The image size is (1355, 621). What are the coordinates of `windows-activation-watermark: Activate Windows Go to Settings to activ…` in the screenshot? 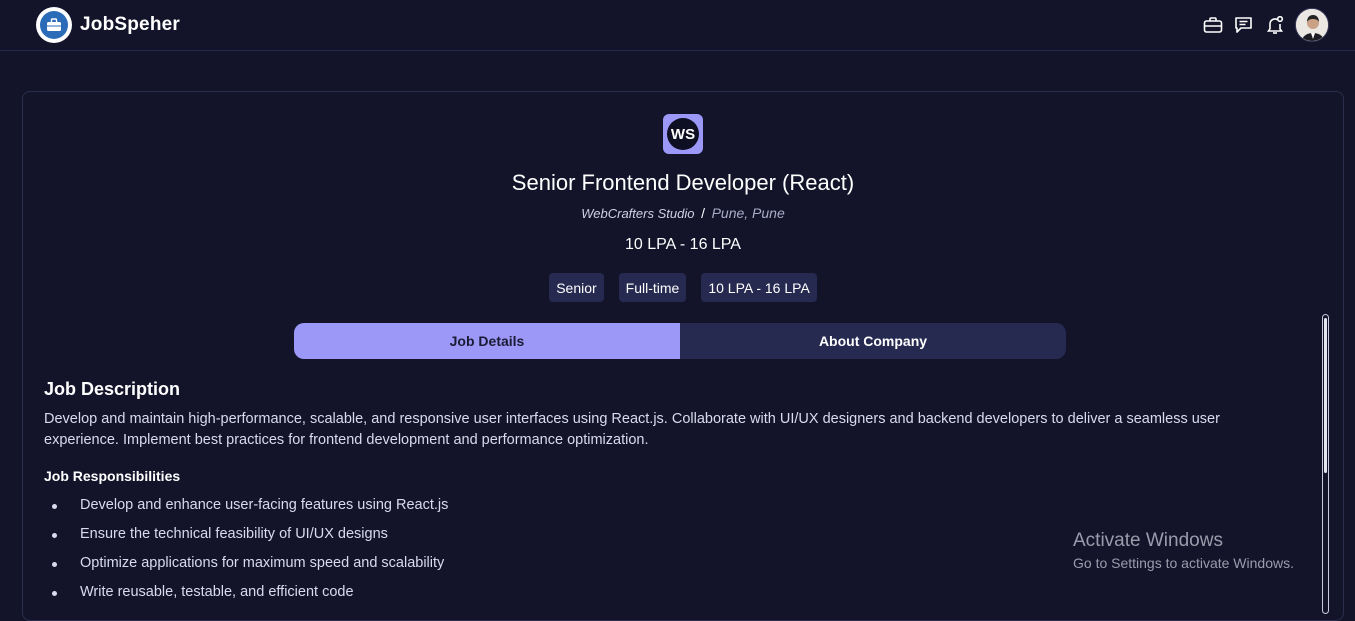 It's located at (1183, 550).